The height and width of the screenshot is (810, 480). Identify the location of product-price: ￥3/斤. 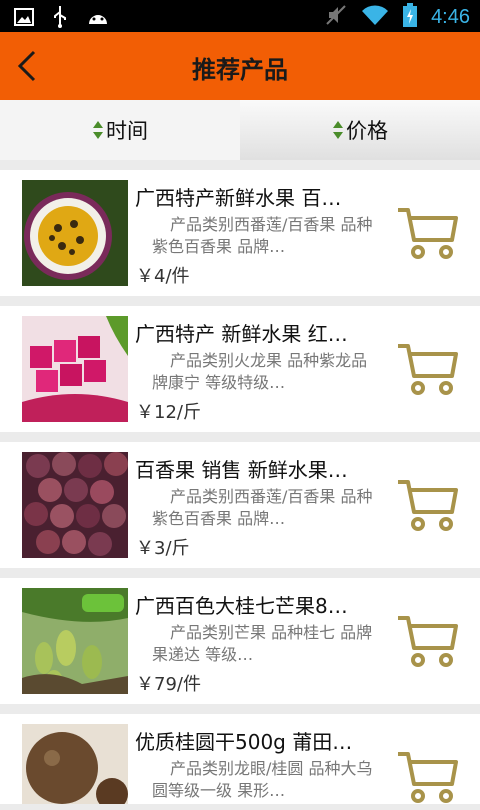
(163, 548).